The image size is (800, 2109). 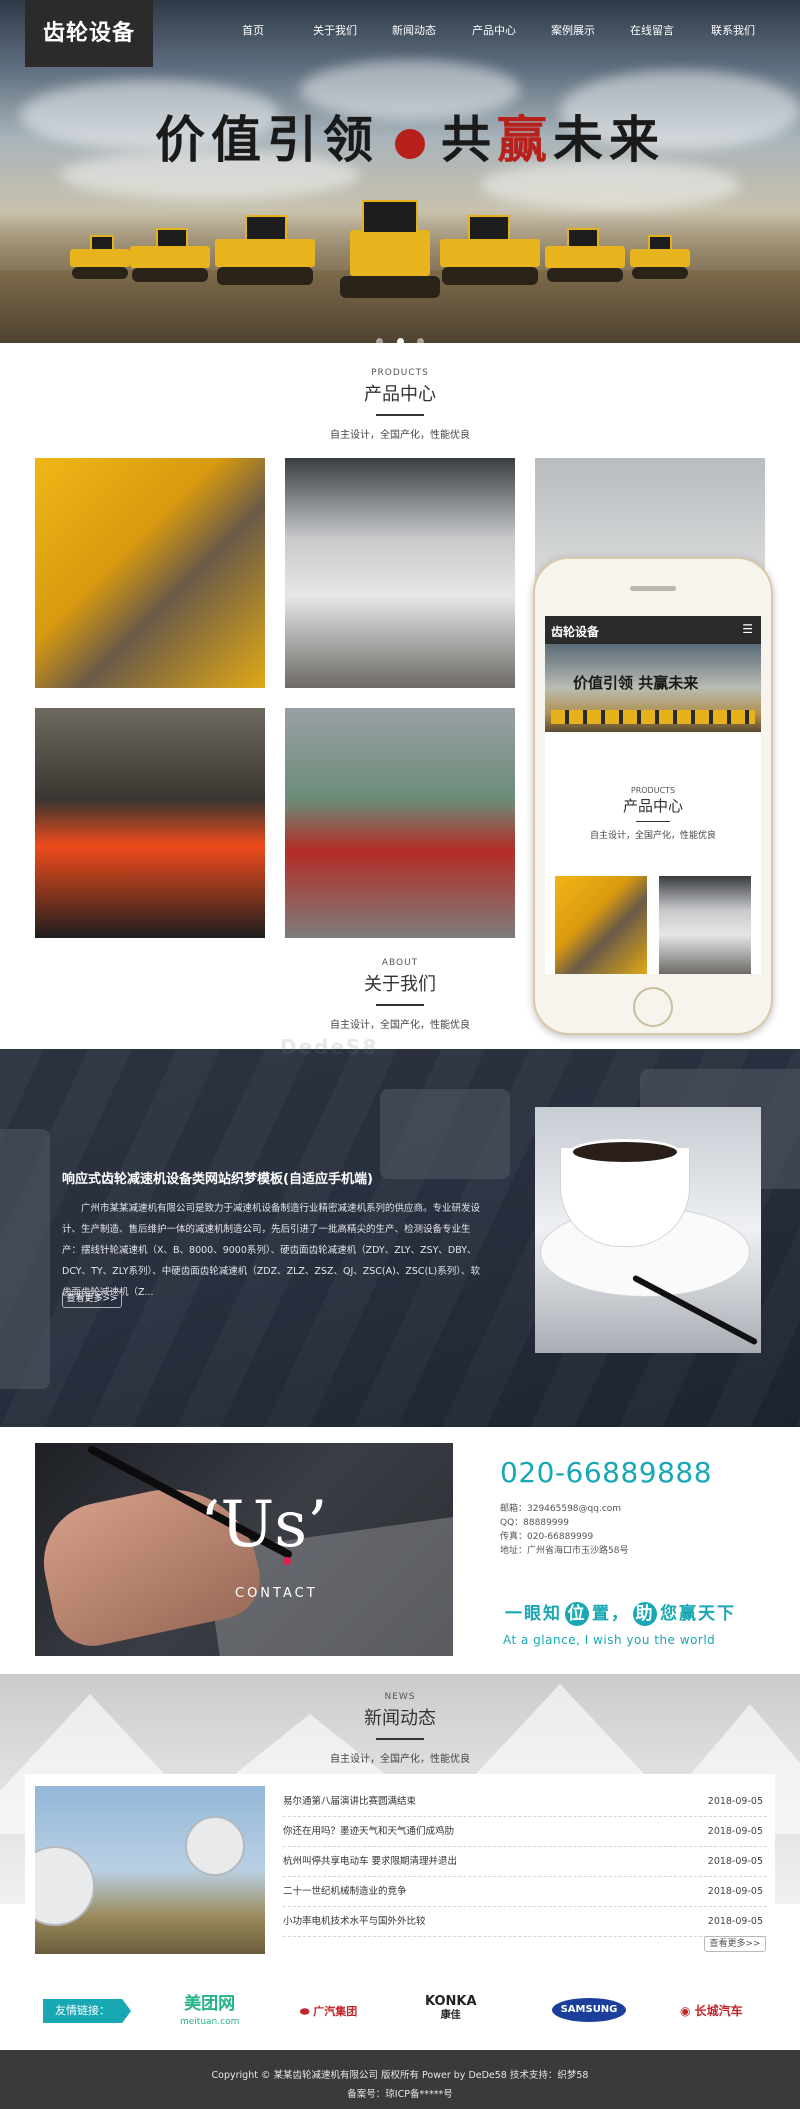 I want to click on products-subtitle: 自主设计，全国产化，性能优良, so click(x=400, y=435).